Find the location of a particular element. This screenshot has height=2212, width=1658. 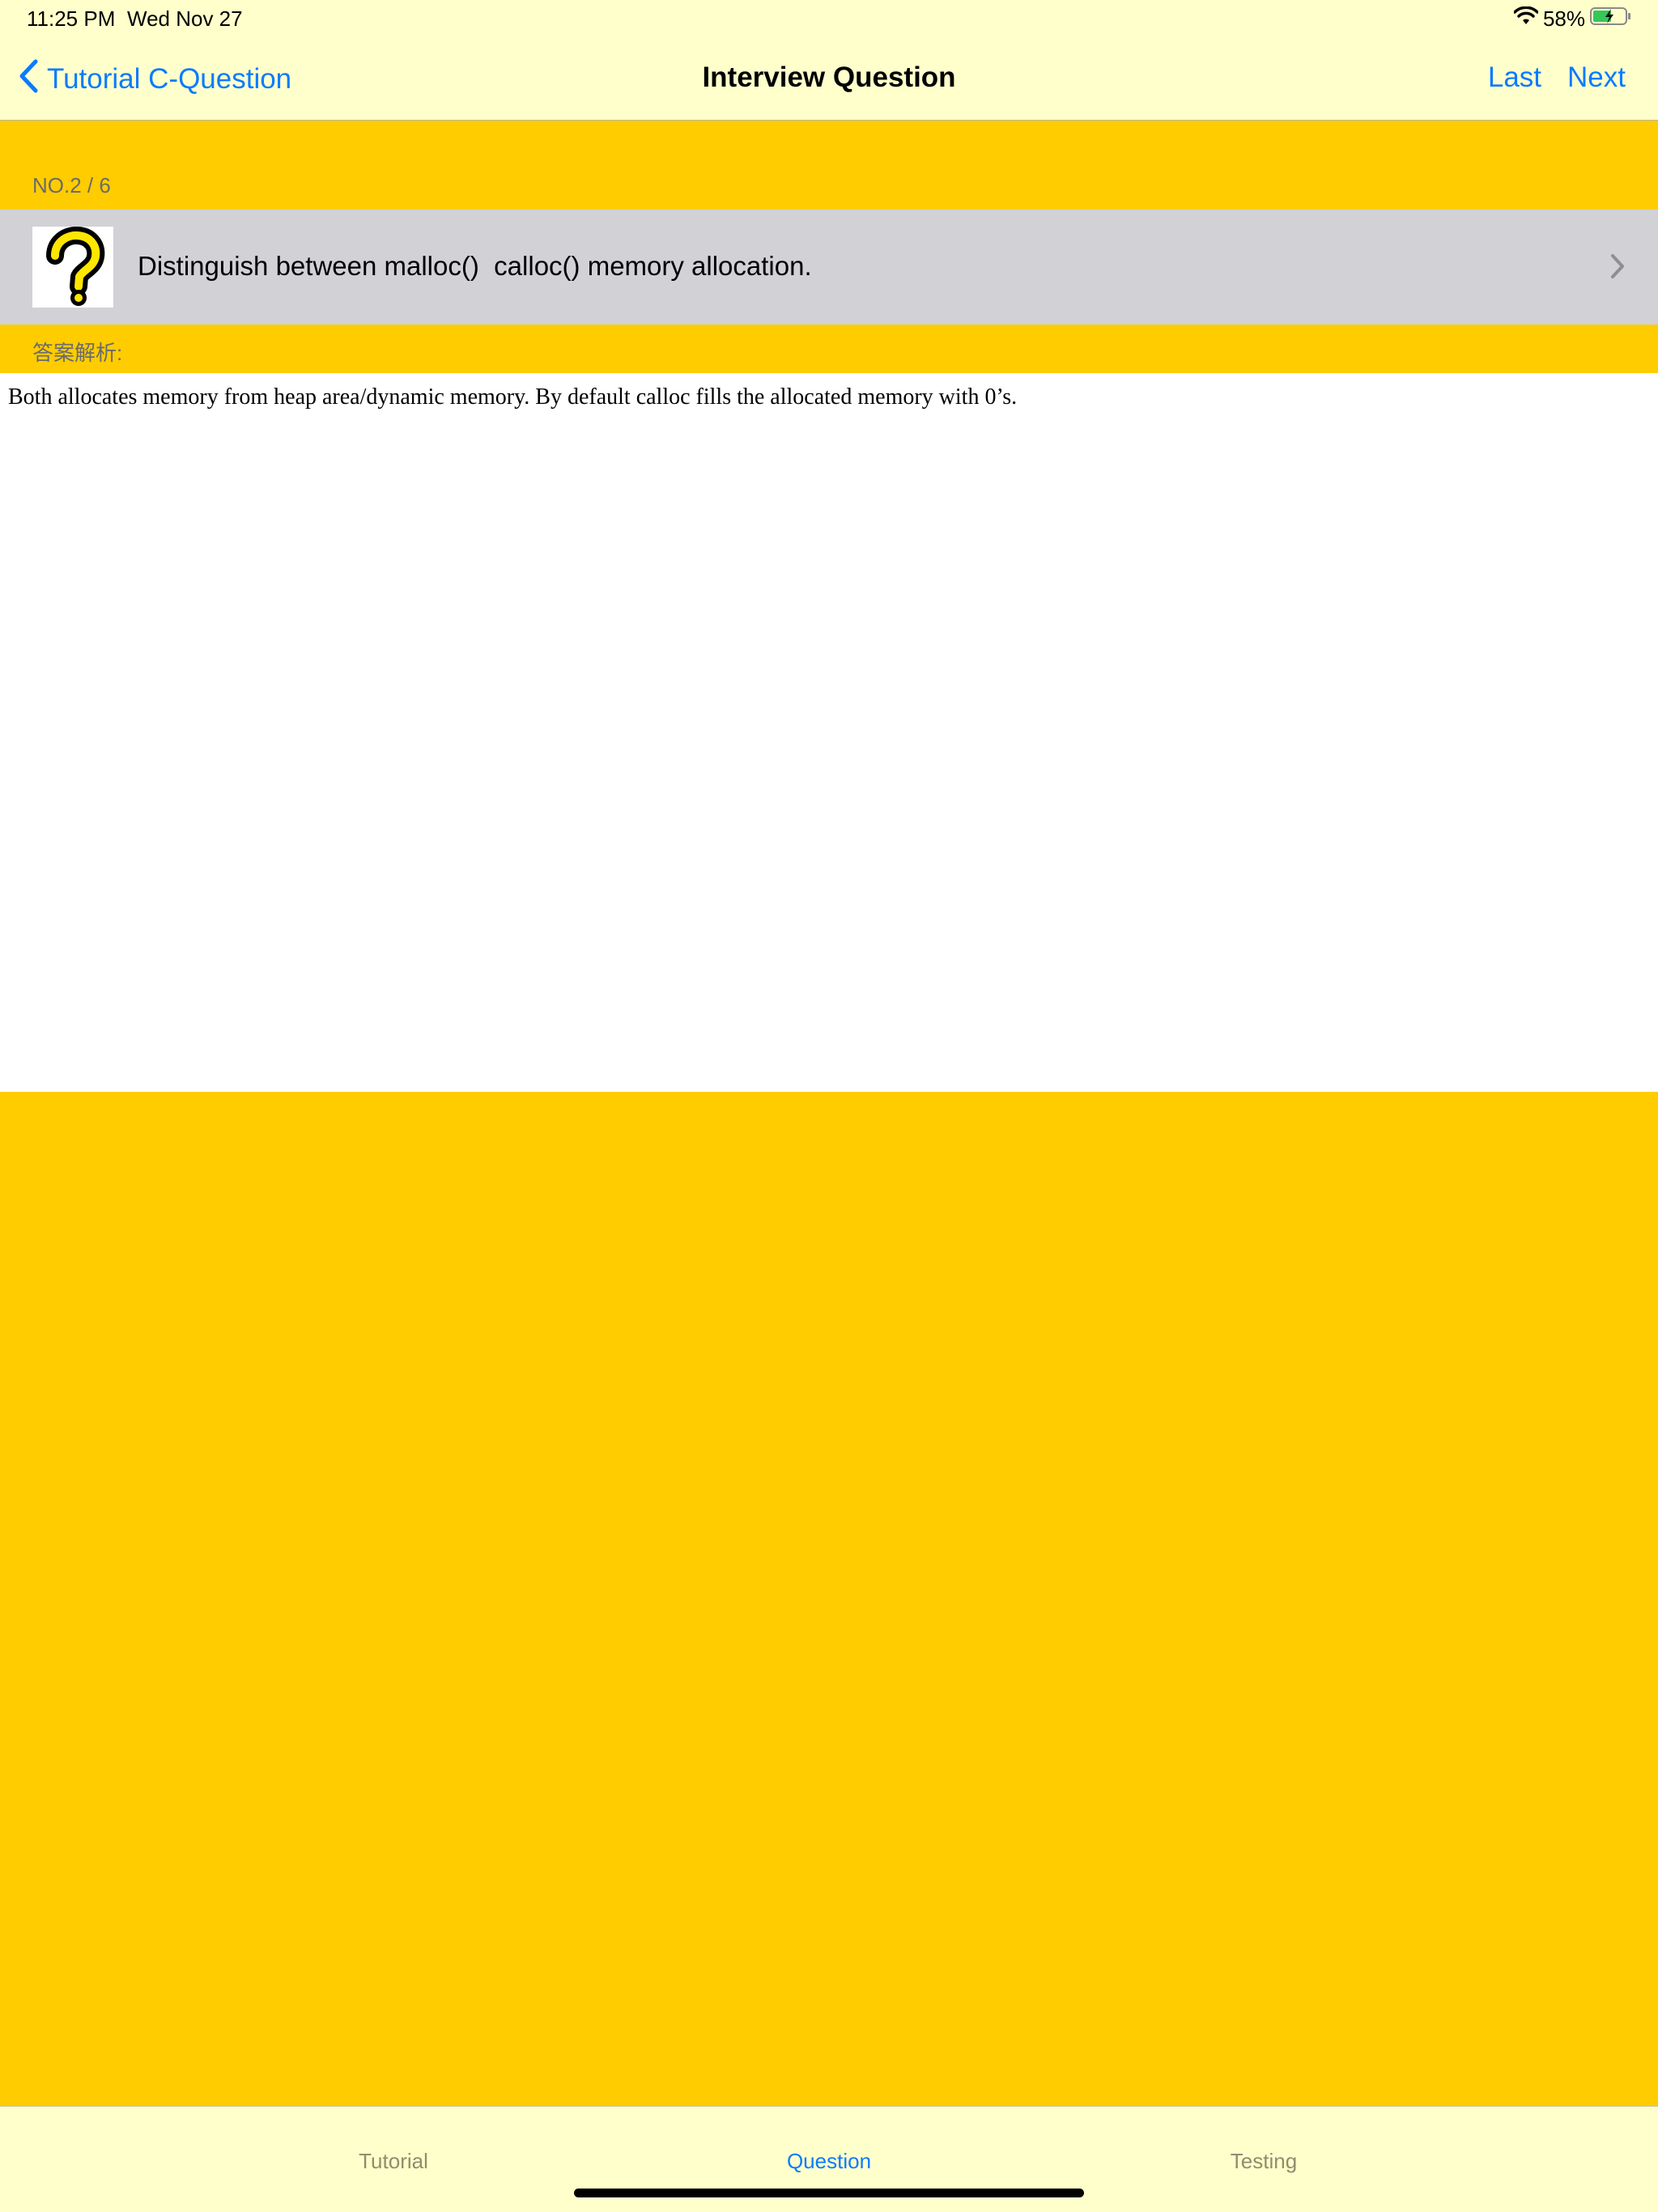

battery-charging-icon is located at coordinates (1611, 19).